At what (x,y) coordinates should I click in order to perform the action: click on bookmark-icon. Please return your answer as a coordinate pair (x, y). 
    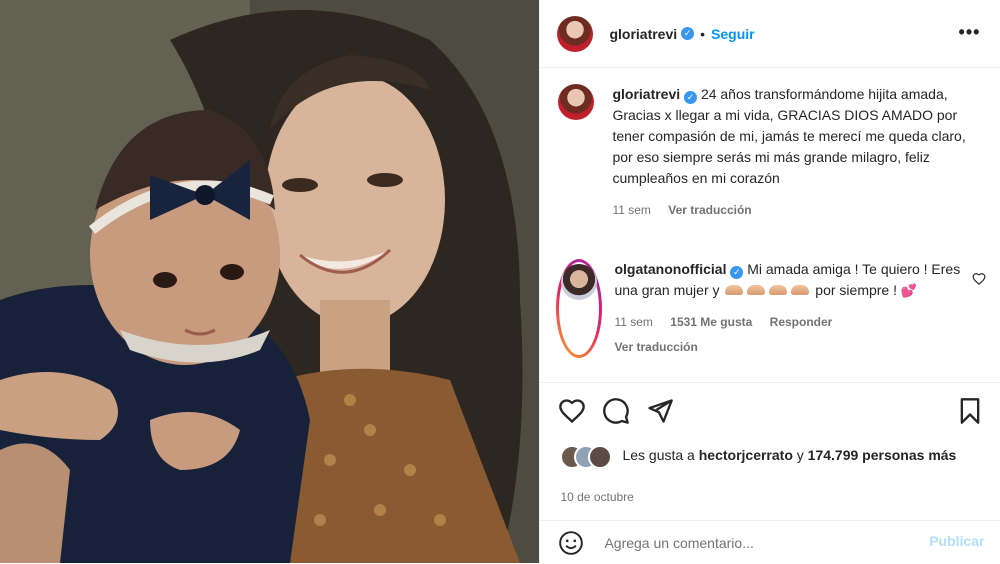
    Looking at the image, I should click on (970, 411).